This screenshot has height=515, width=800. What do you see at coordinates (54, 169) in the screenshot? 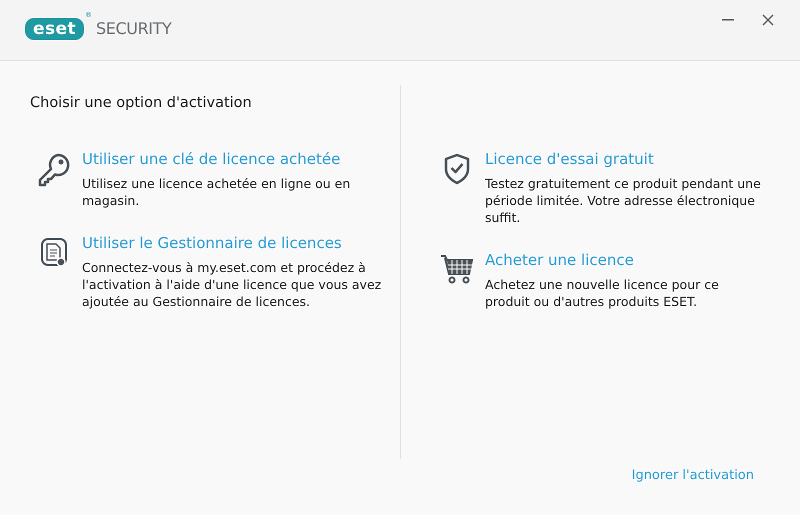
I see `key-icon` at bounding box center [54, 169].